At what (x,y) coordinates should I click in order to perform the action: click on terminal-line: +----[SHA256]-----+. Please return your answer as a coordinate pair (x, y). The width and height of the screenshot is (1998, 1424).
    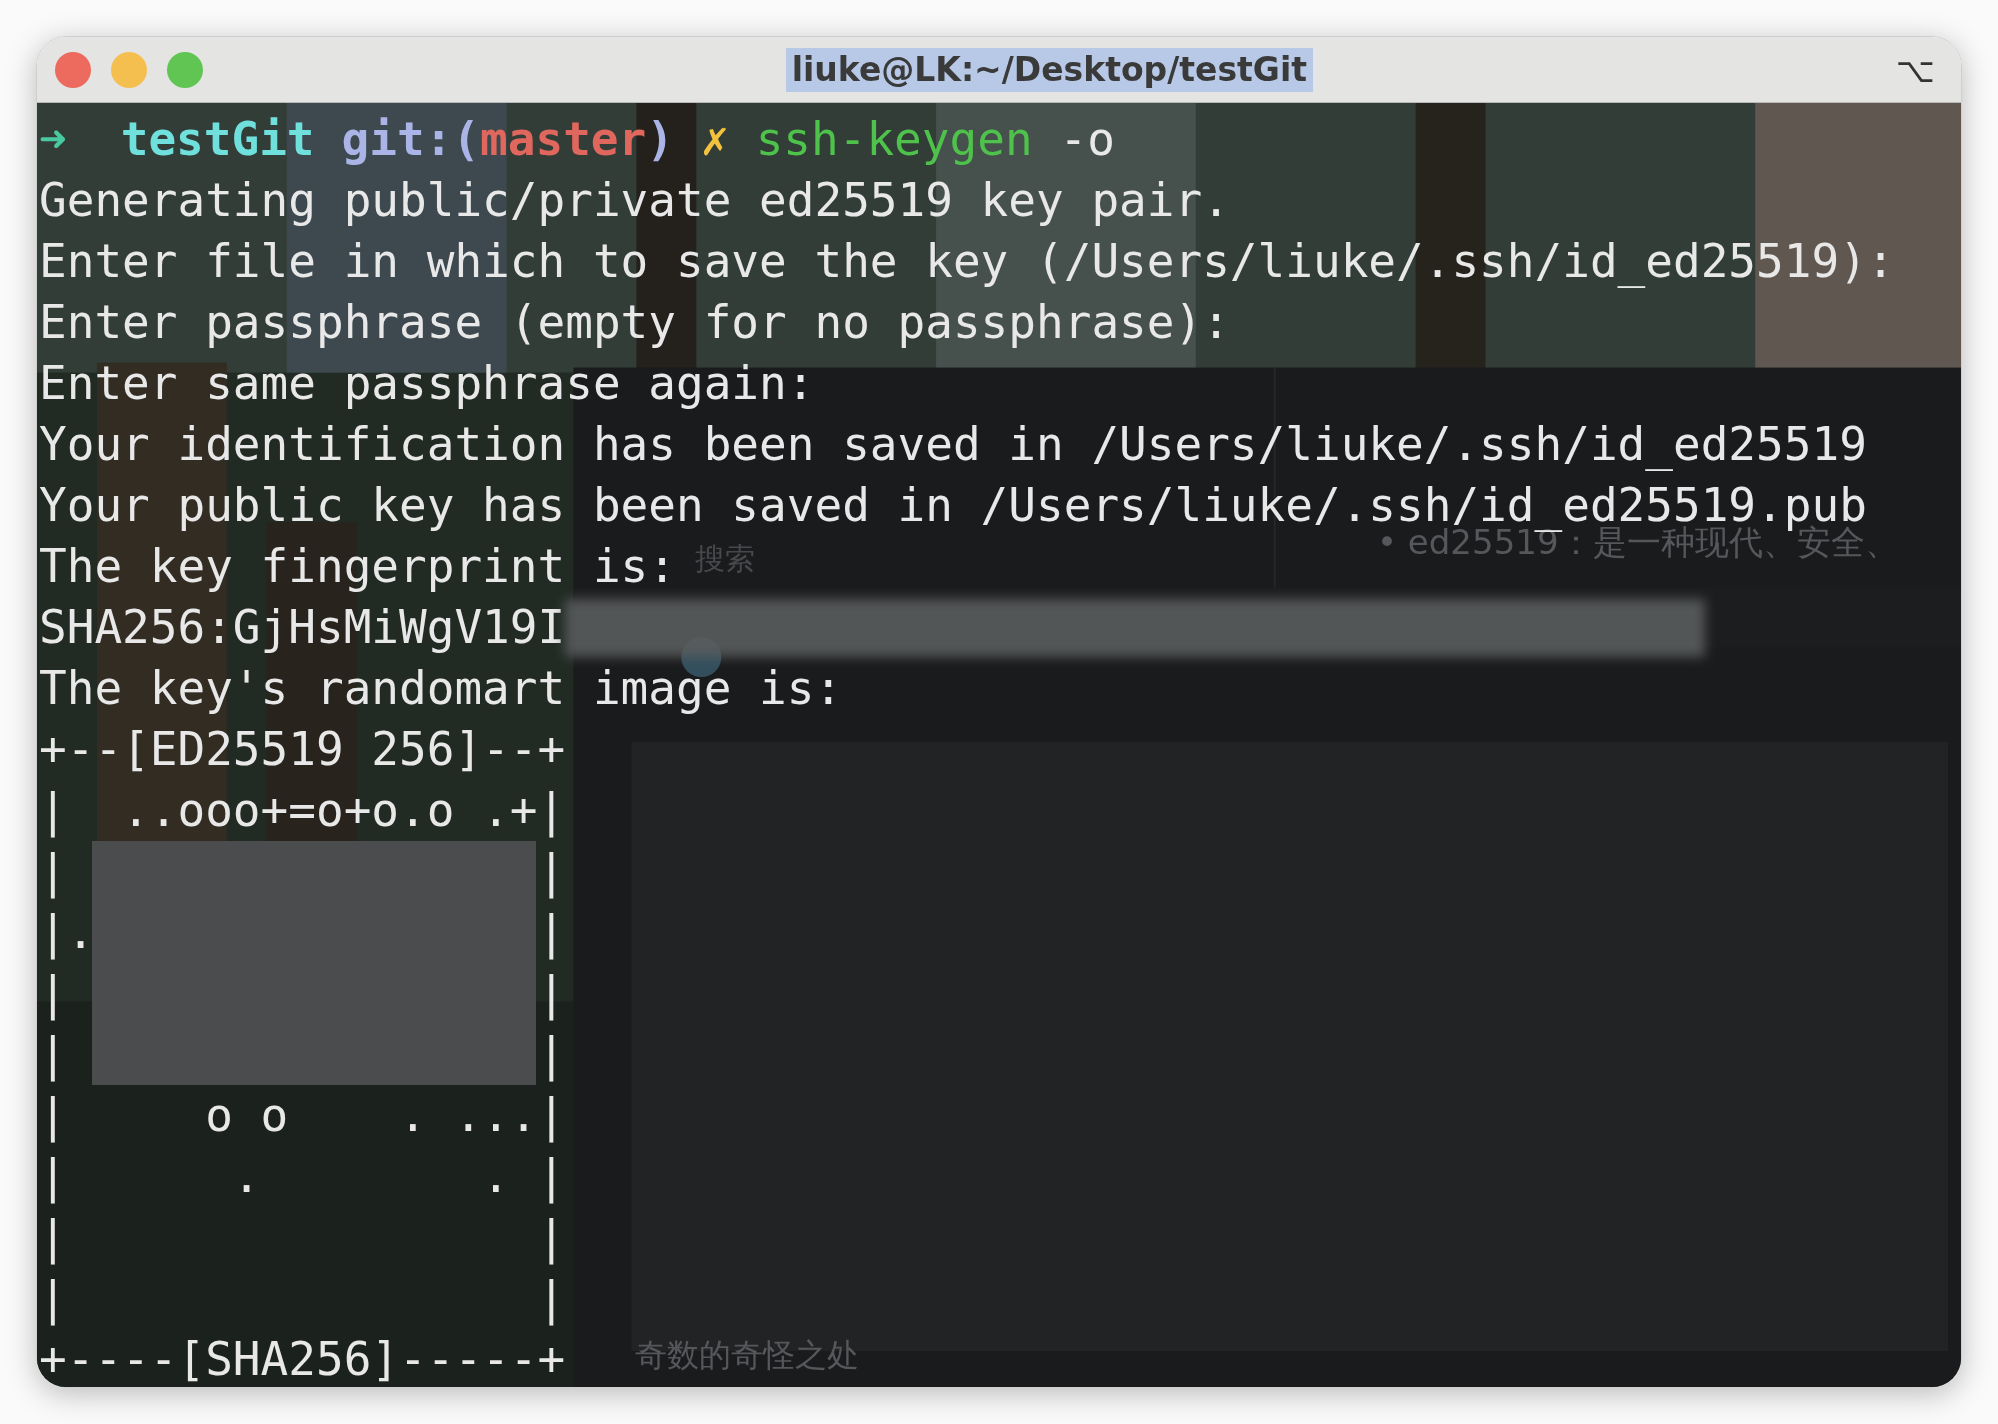
    Looking at the image, I should click on (302, 1359).